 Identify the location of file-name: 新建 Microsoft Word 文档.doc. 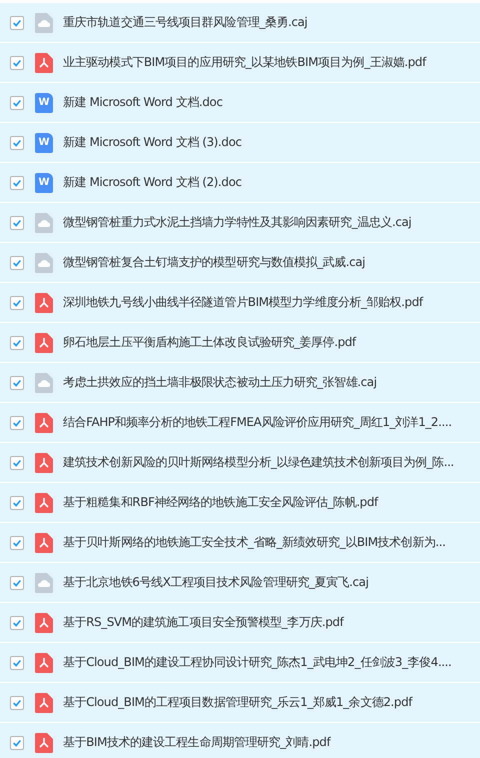
(142, 102).